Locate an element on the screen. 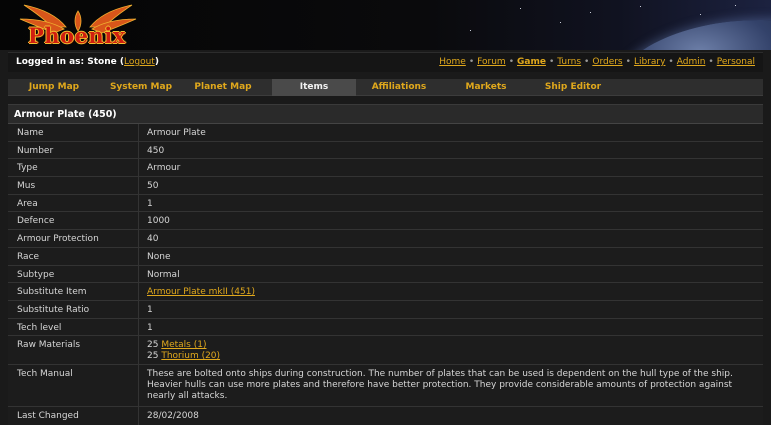 Image resolution: width=771 pixels, height=425 pixels. tab-jump-map: Jump Map is located at coordinates (54, 87).